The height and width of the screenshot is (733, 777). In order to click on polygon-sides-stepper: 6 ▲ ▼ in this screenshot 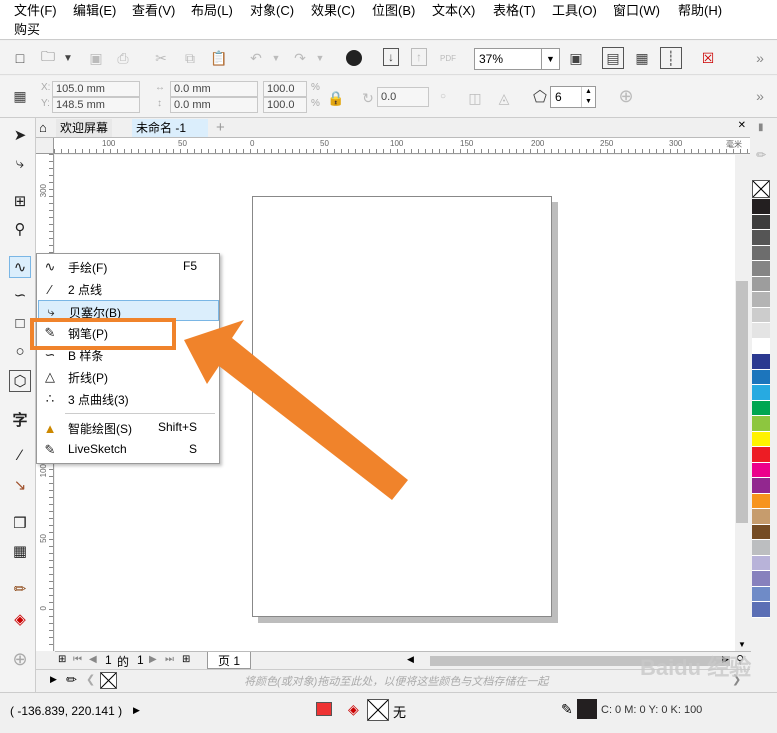, I will do `click(573, 97)`.